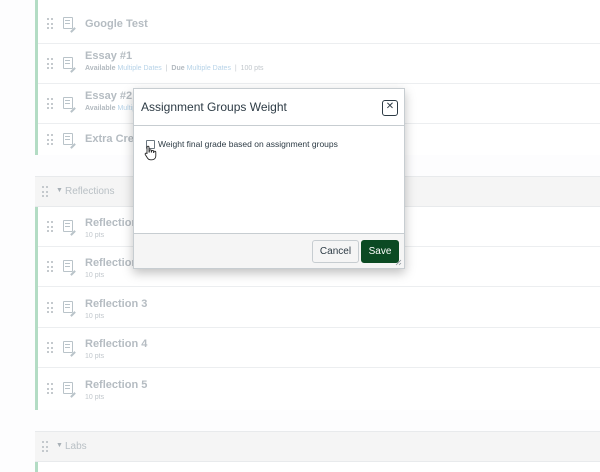 This screenshot has width=600, height=472. Describe the element at coordinates (116, 24) in the screenshot. I see `assignment-title: Google Test` at that location.